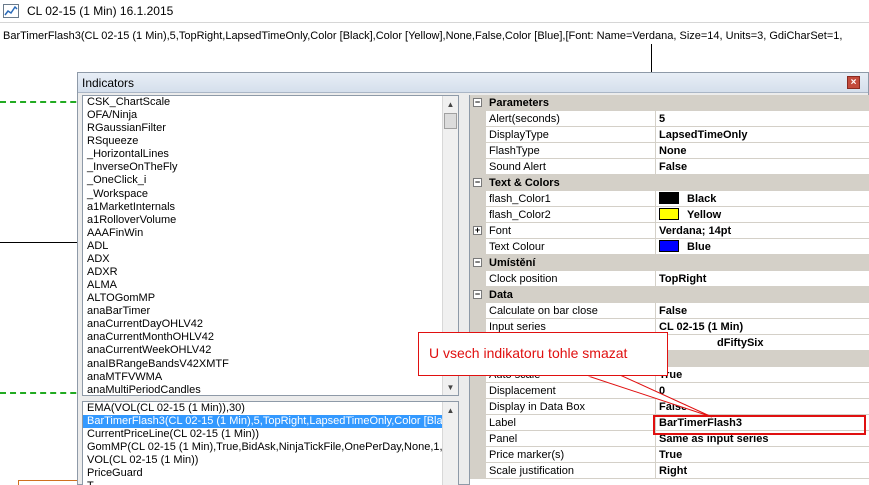 This screenshot has width=869, height=485. I want to click on list-item: OFA/Ninja, so click(263, 115).